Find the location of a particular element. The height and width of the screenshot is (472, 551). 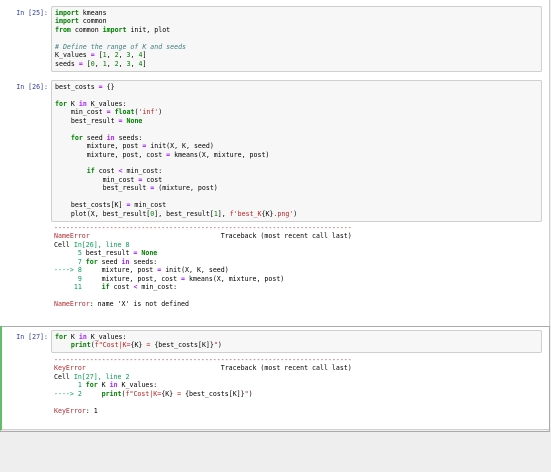

code-line: min_cost = float('inf') is located at coordinates (109, 112).